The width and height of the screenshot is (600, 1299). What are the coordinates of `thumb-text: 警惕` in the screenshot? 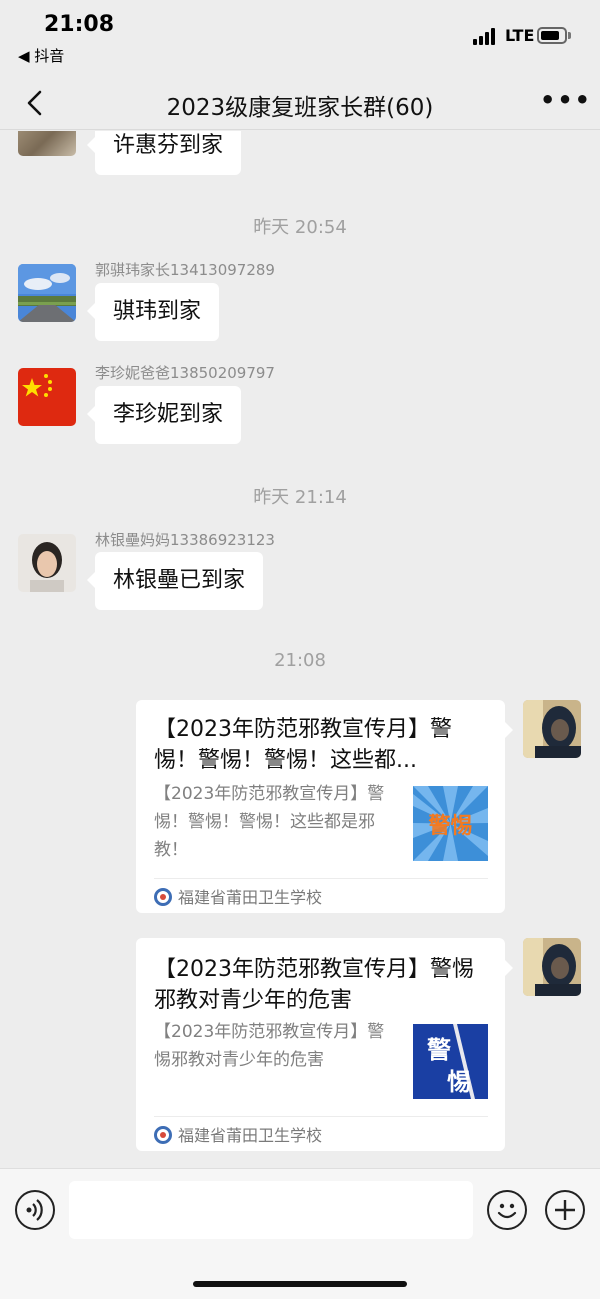 It's located at (449, 826).